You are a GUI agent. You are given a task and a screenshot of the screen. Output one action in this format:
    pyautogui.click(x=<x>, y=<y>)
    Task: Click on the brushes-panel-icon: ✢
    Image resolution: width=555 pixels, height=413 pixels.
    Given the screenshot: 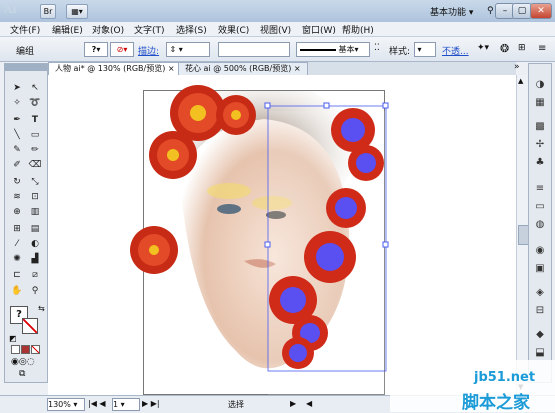 What is the action you would take?
    pyautogui.click(x=540, y=145)
    